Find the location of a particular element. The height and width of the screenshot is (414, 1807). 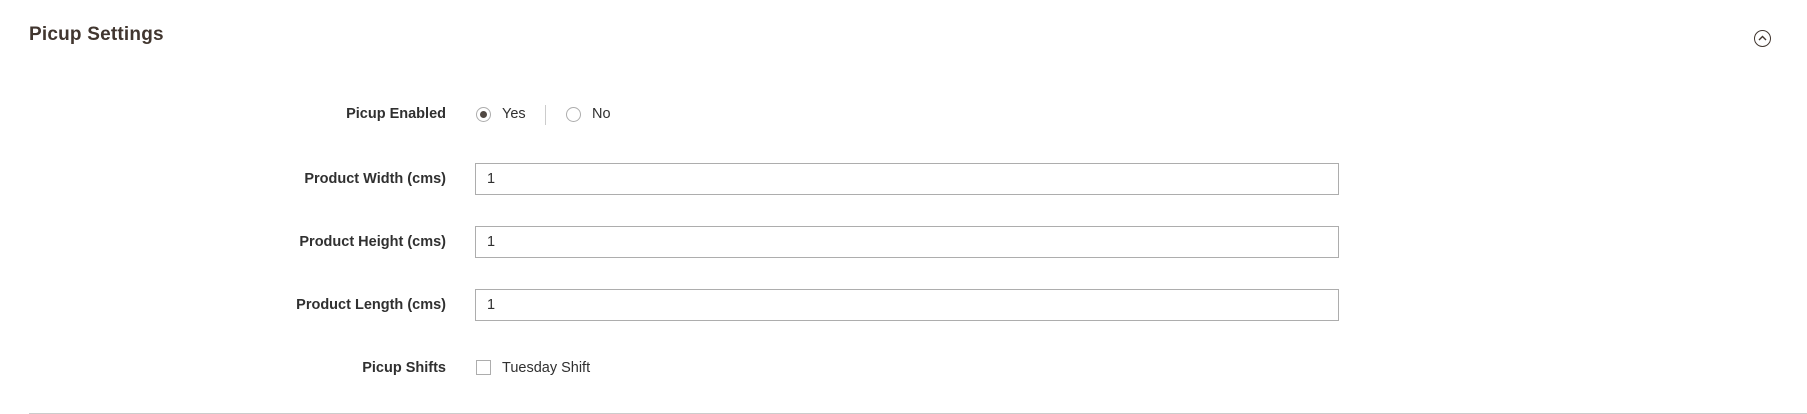

tuesday-shift-checkbox is located at coordinates (483, 367).